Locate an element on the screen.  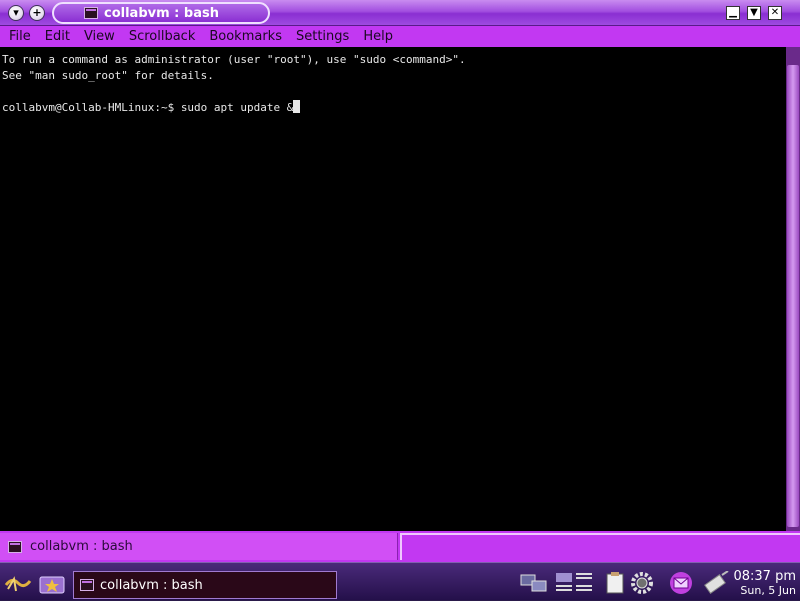
menu-file: File is located at coordinates (20, 36).